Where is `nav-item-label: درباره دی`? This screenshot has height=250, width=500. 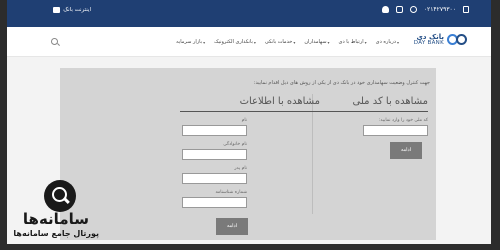
nav-item-label: درباره دی is located at coordinates (385, 42).